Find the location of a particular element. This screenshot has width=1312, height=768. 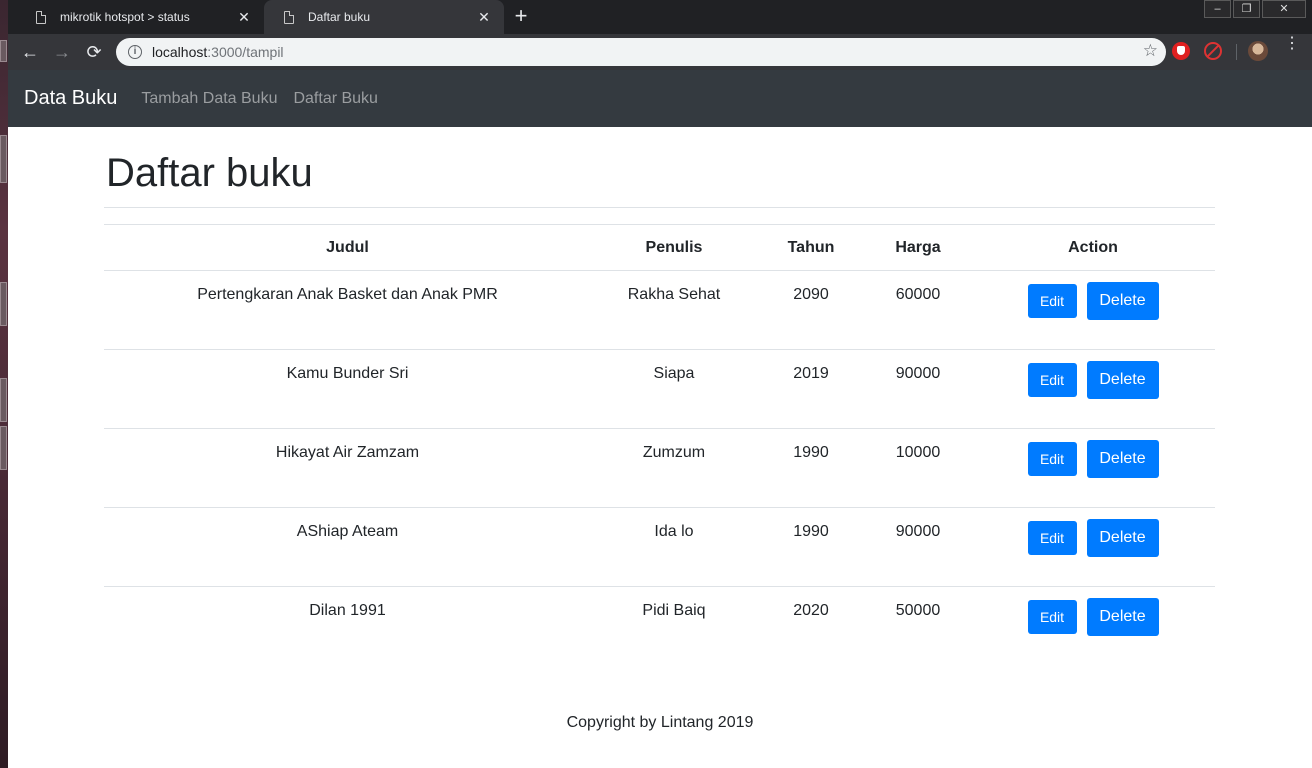

column-header-judul: Judul is located at coordinates (347, 247).